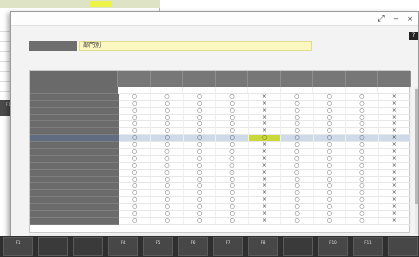 This screenshot has height=257, width=419. Describe the element at coordinates (368, 242) in the screenshot. I see `function-key-code: F11` at that location.